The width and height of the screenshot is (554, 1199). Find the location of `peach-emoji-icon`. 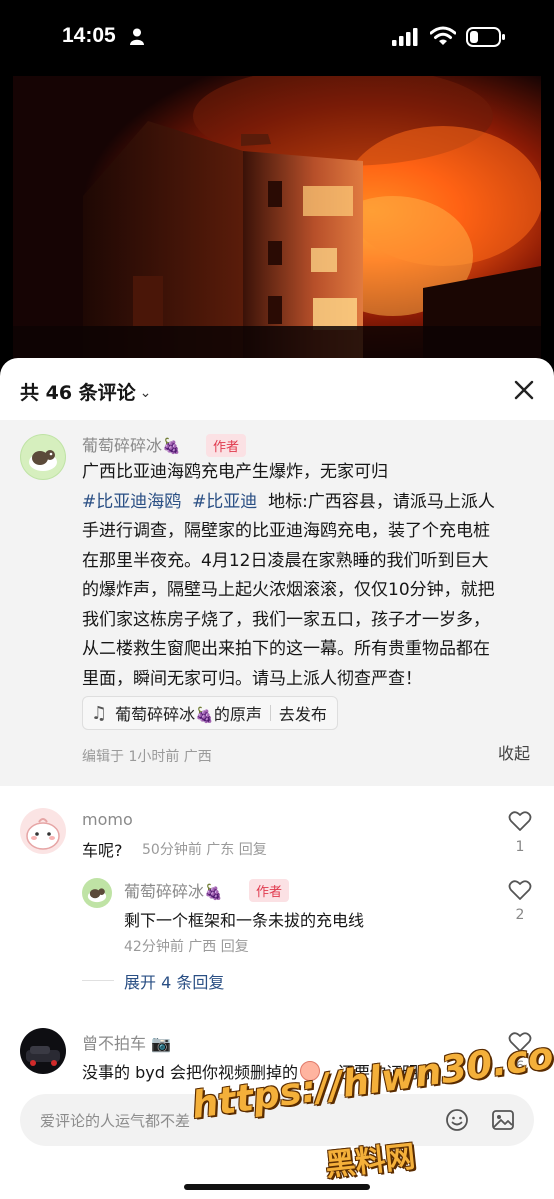

peach-emoji-icon is located at coordinates (309, 1071).